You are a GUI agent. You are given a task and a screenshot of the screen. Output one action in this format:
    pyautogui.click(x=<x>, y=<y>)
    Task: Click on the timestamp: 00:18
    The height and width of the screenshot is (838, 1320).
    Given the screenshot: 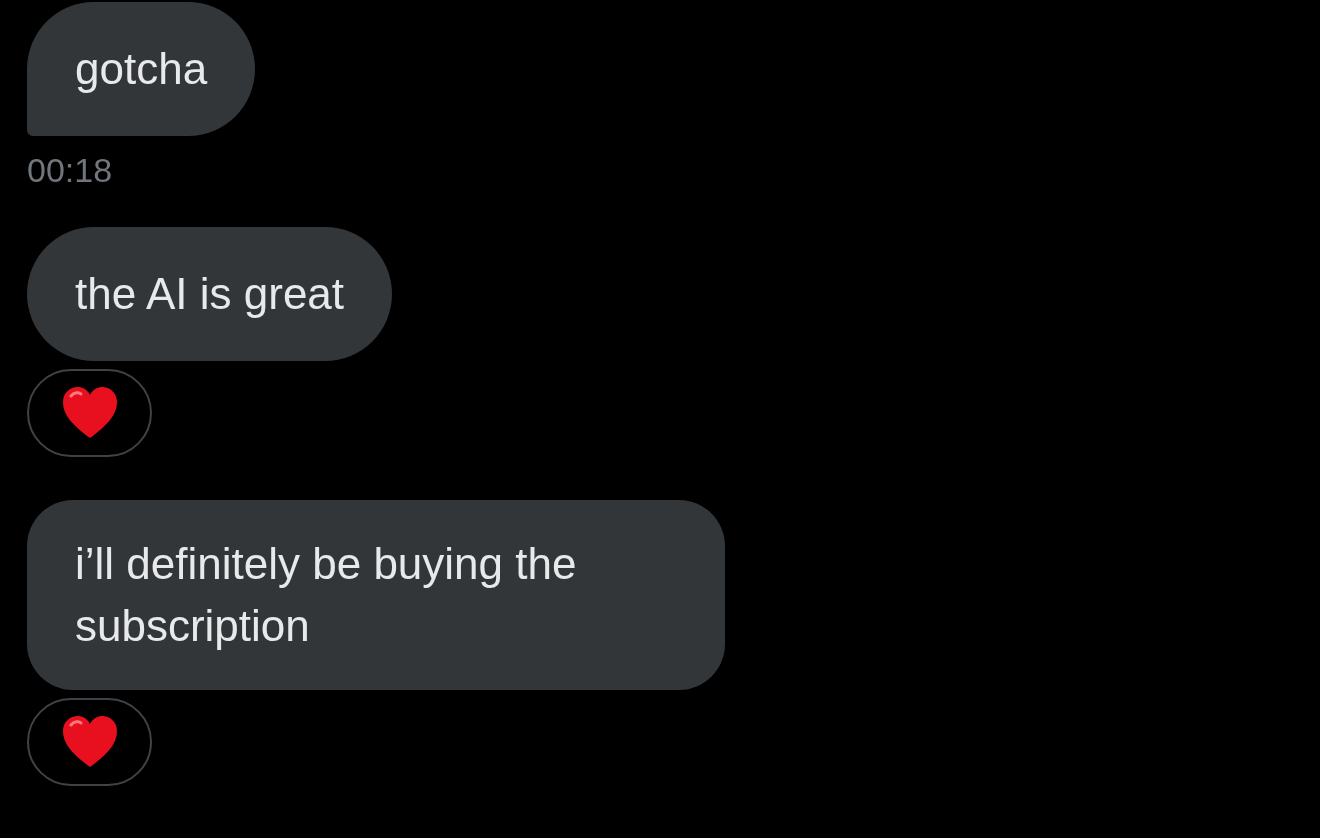 What is the action you would take?
    pyautogui.click(x=70, y=170)
    